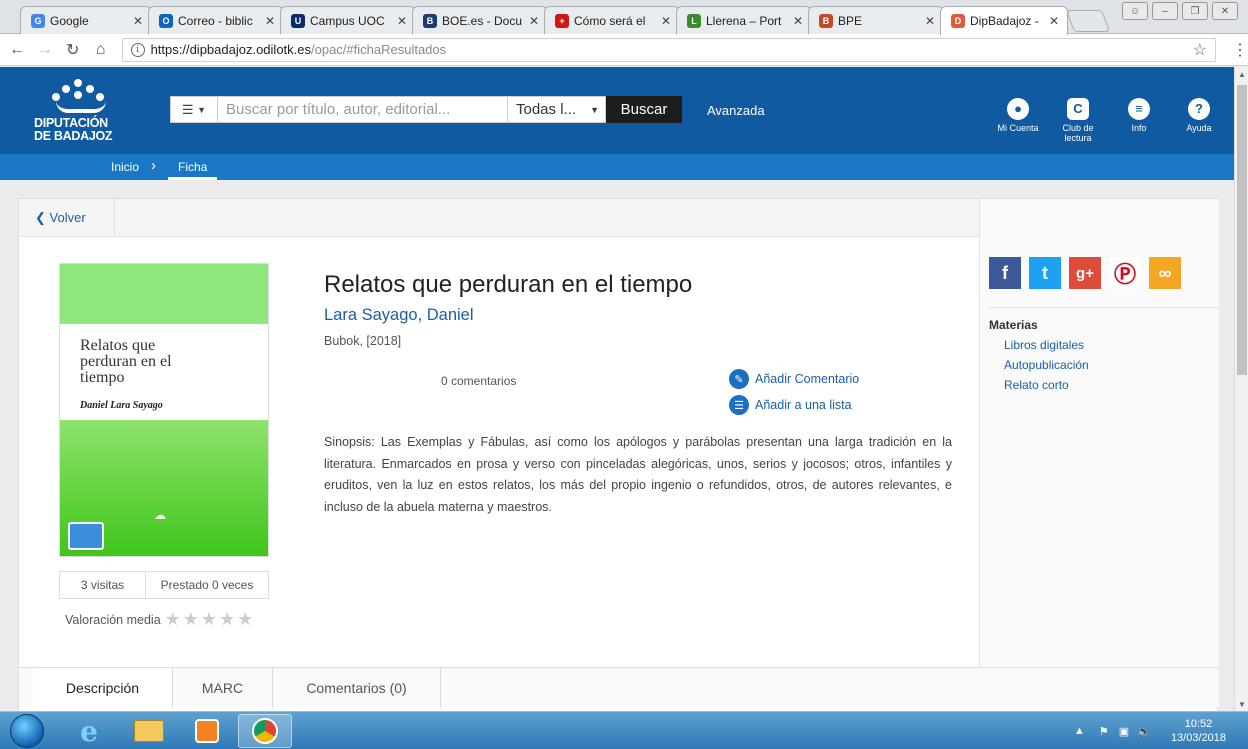 Image resolution: width=1248 pixels, height=749 pixels. What do you see at coordinates (794, 379) in the screenshot?
I see `add-comment-button: ✎ Añadir Comentario` at bounding box center [794, 379].